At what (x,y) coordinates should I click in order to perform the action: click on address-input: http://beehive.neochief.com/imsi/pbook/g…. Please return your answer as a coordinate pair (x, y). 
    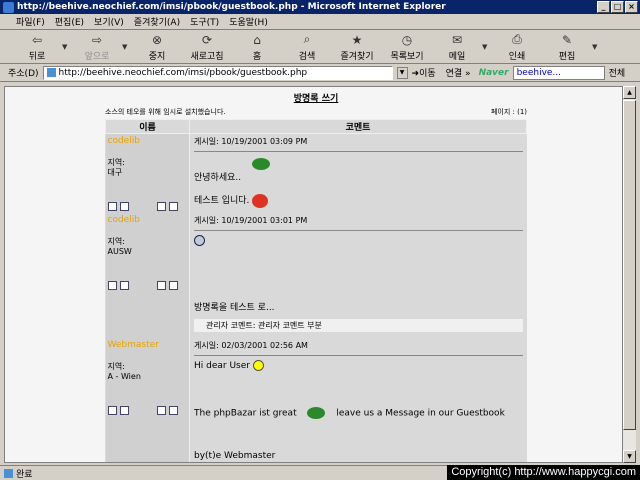
    Looking at the image, I should click on (217, 72).